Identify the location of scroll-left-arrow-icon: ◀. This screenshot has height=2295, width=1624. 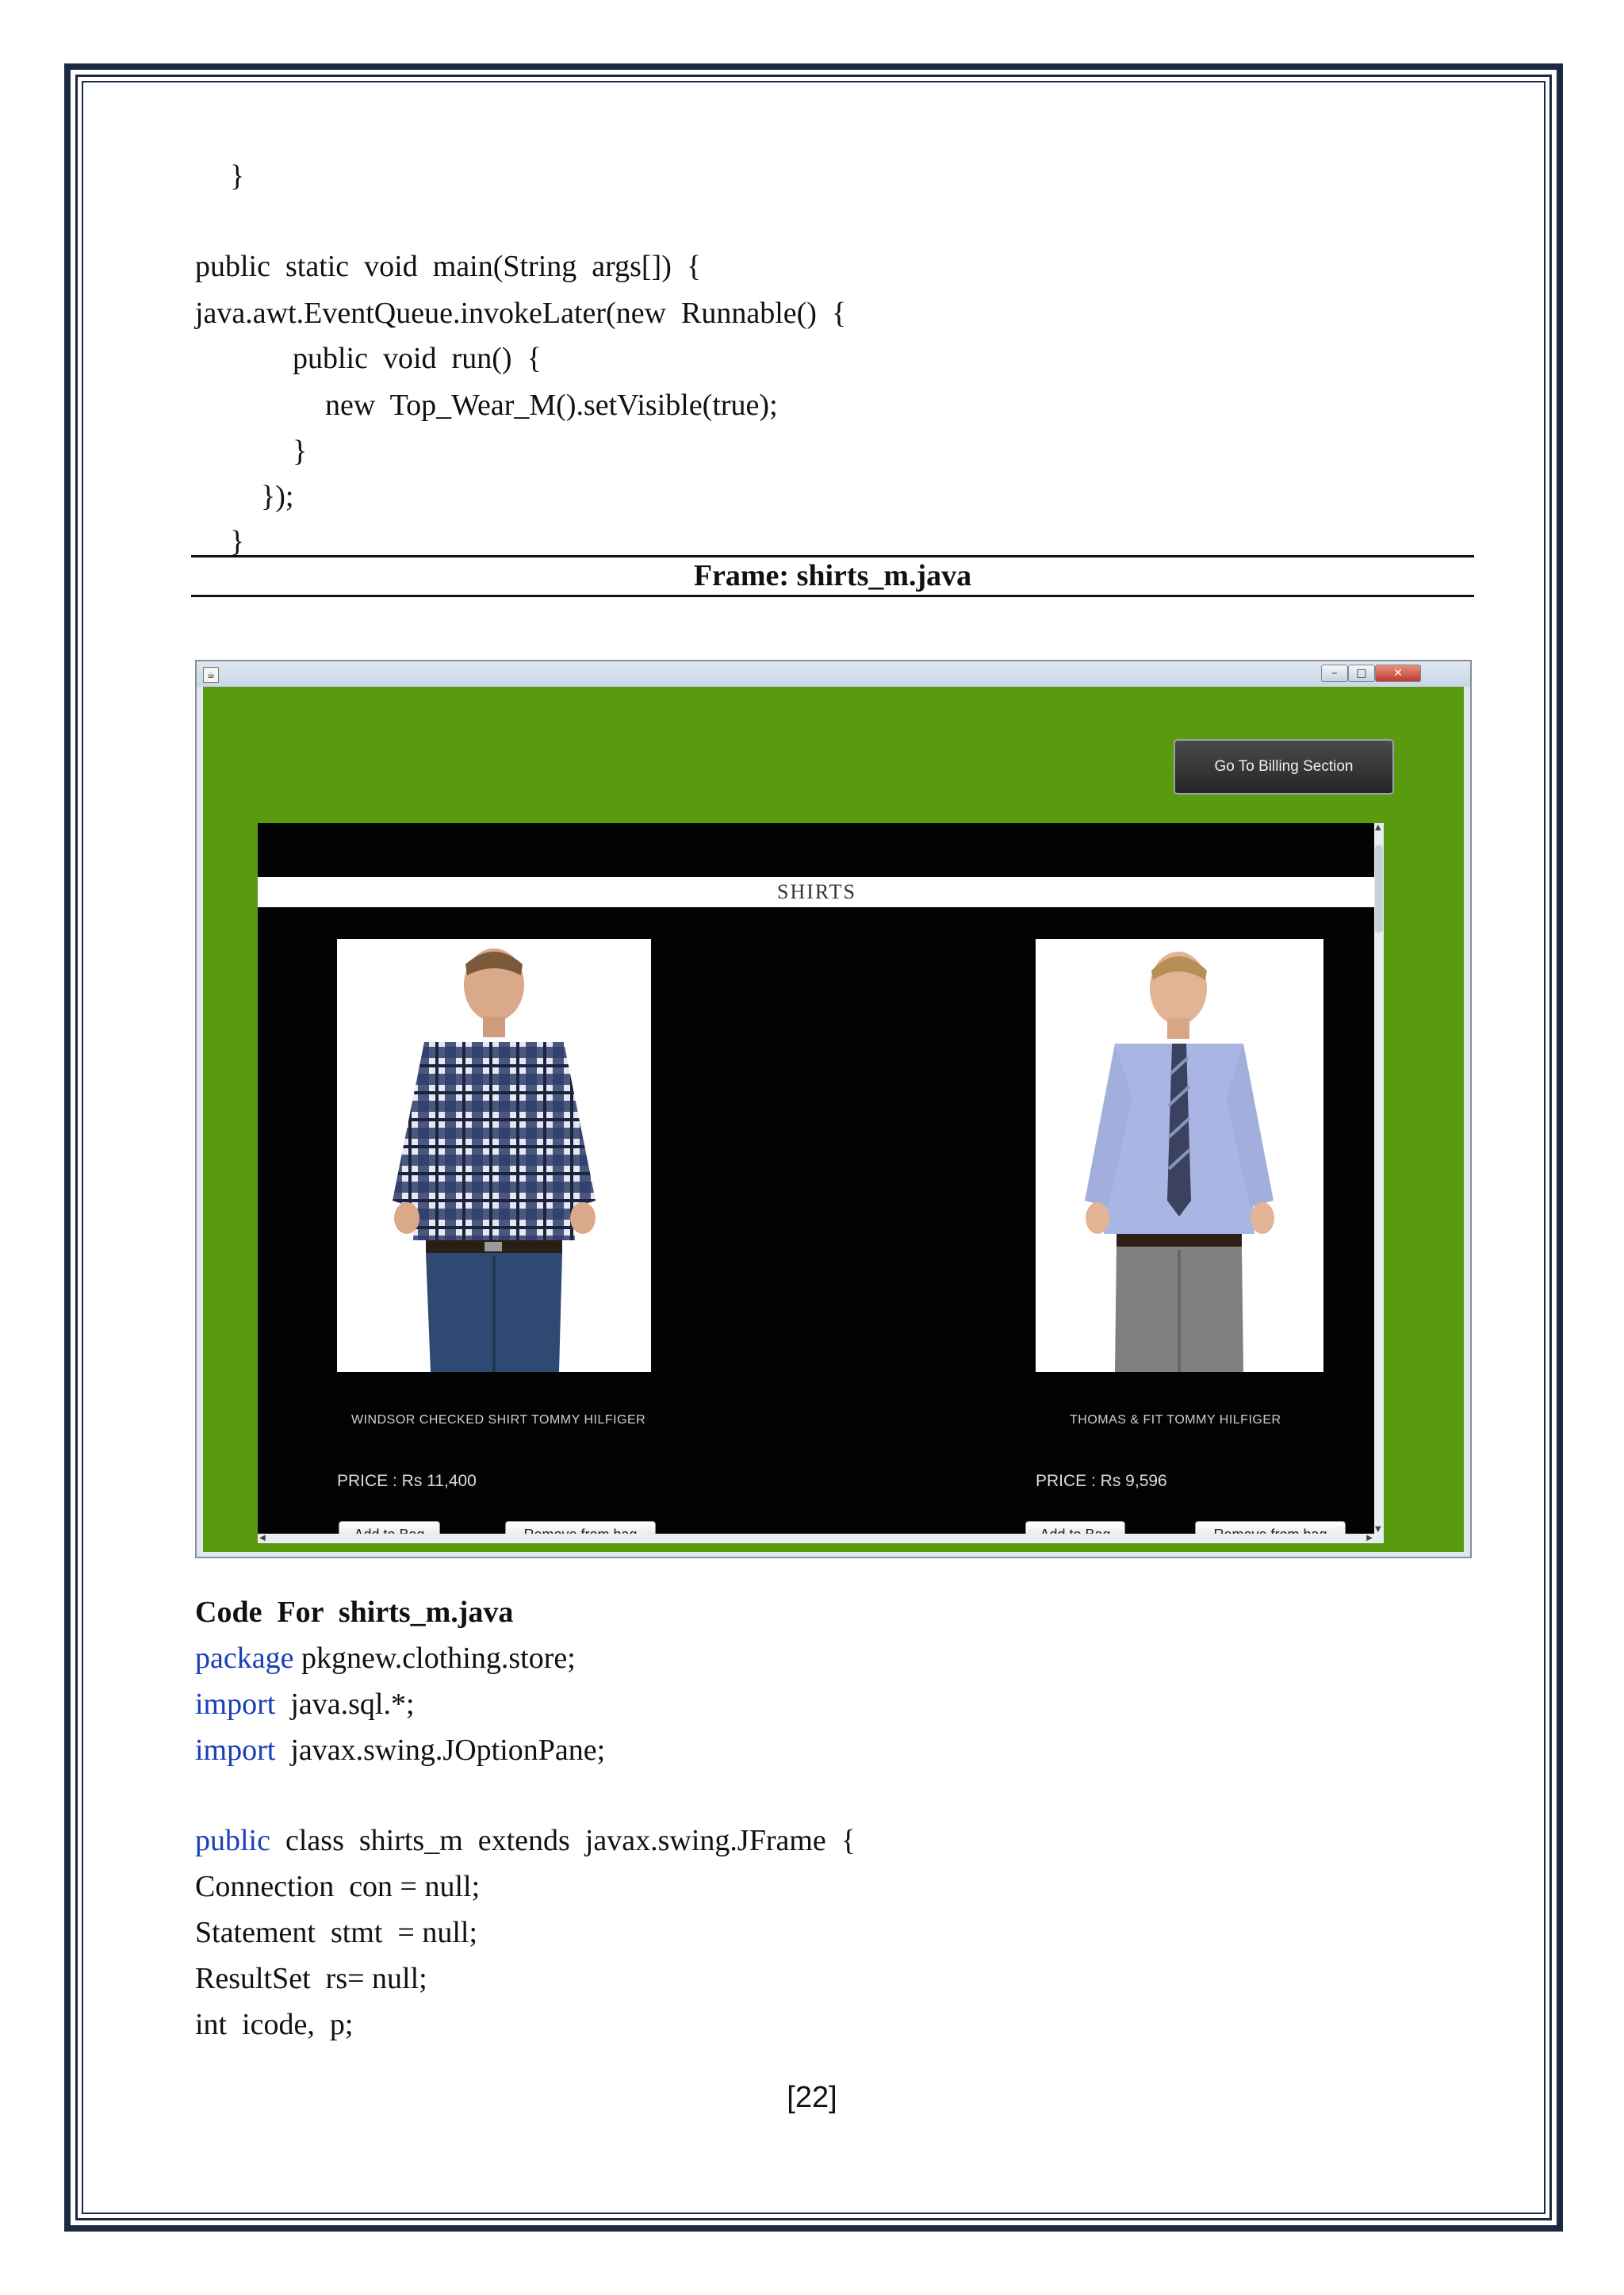
(262, 1538).